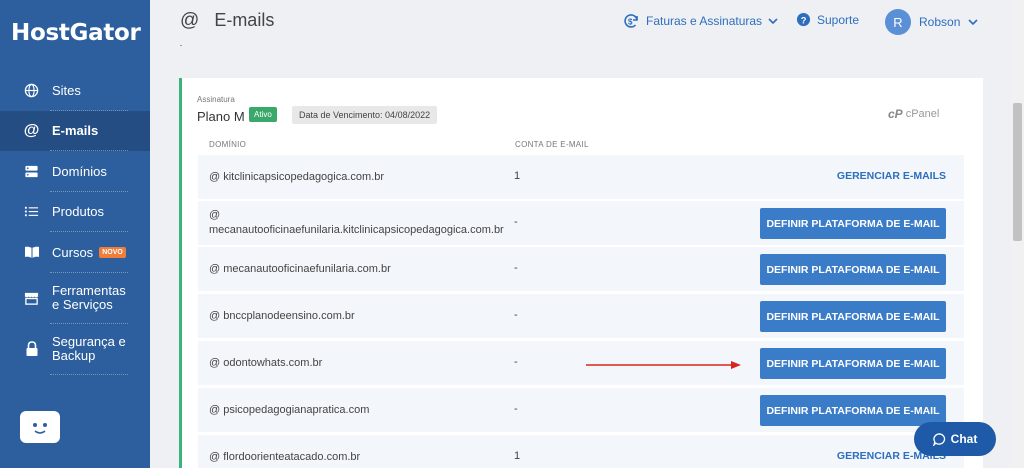 This screenshot has height=468, width=1024. Describe the element at coordinates (79, 171) in the screenshot. I see `sidebar-item-label: Domínios` at that location.